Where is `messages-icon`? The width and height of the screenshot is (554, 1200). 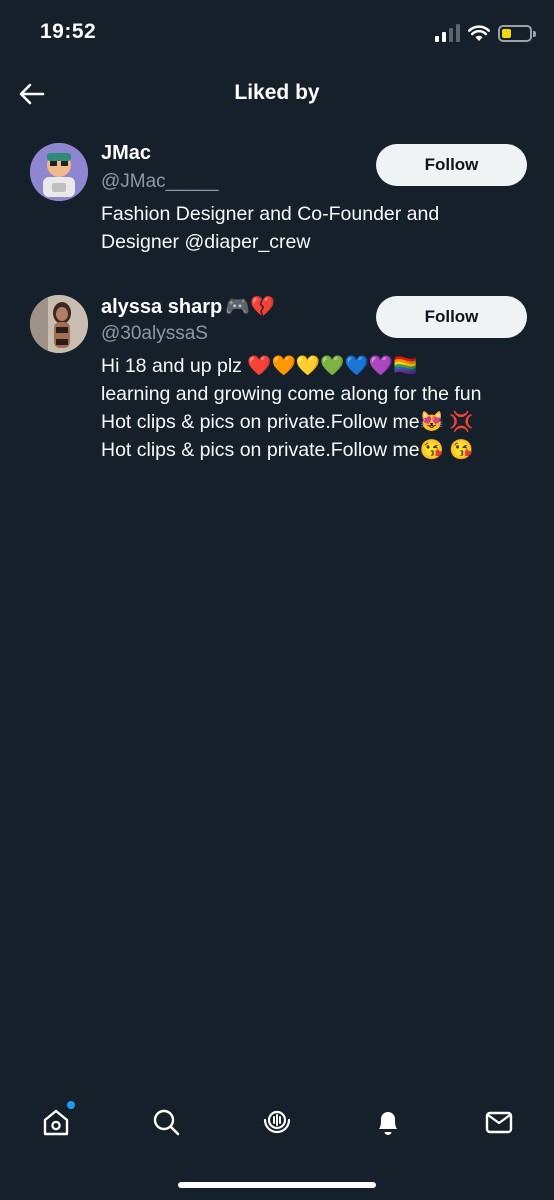
messages-icon is located at coordinates (499, 1122).